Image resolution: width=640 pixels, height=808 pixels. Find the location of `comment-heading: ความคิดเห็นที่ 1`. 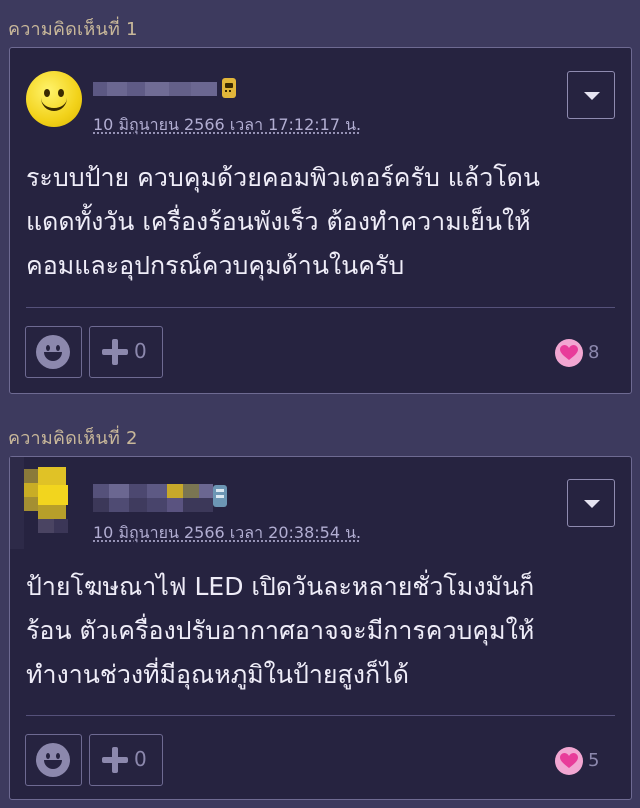

comment-heading: ความคิดเห็นที่ 1 is located at coordinates (73, 29).